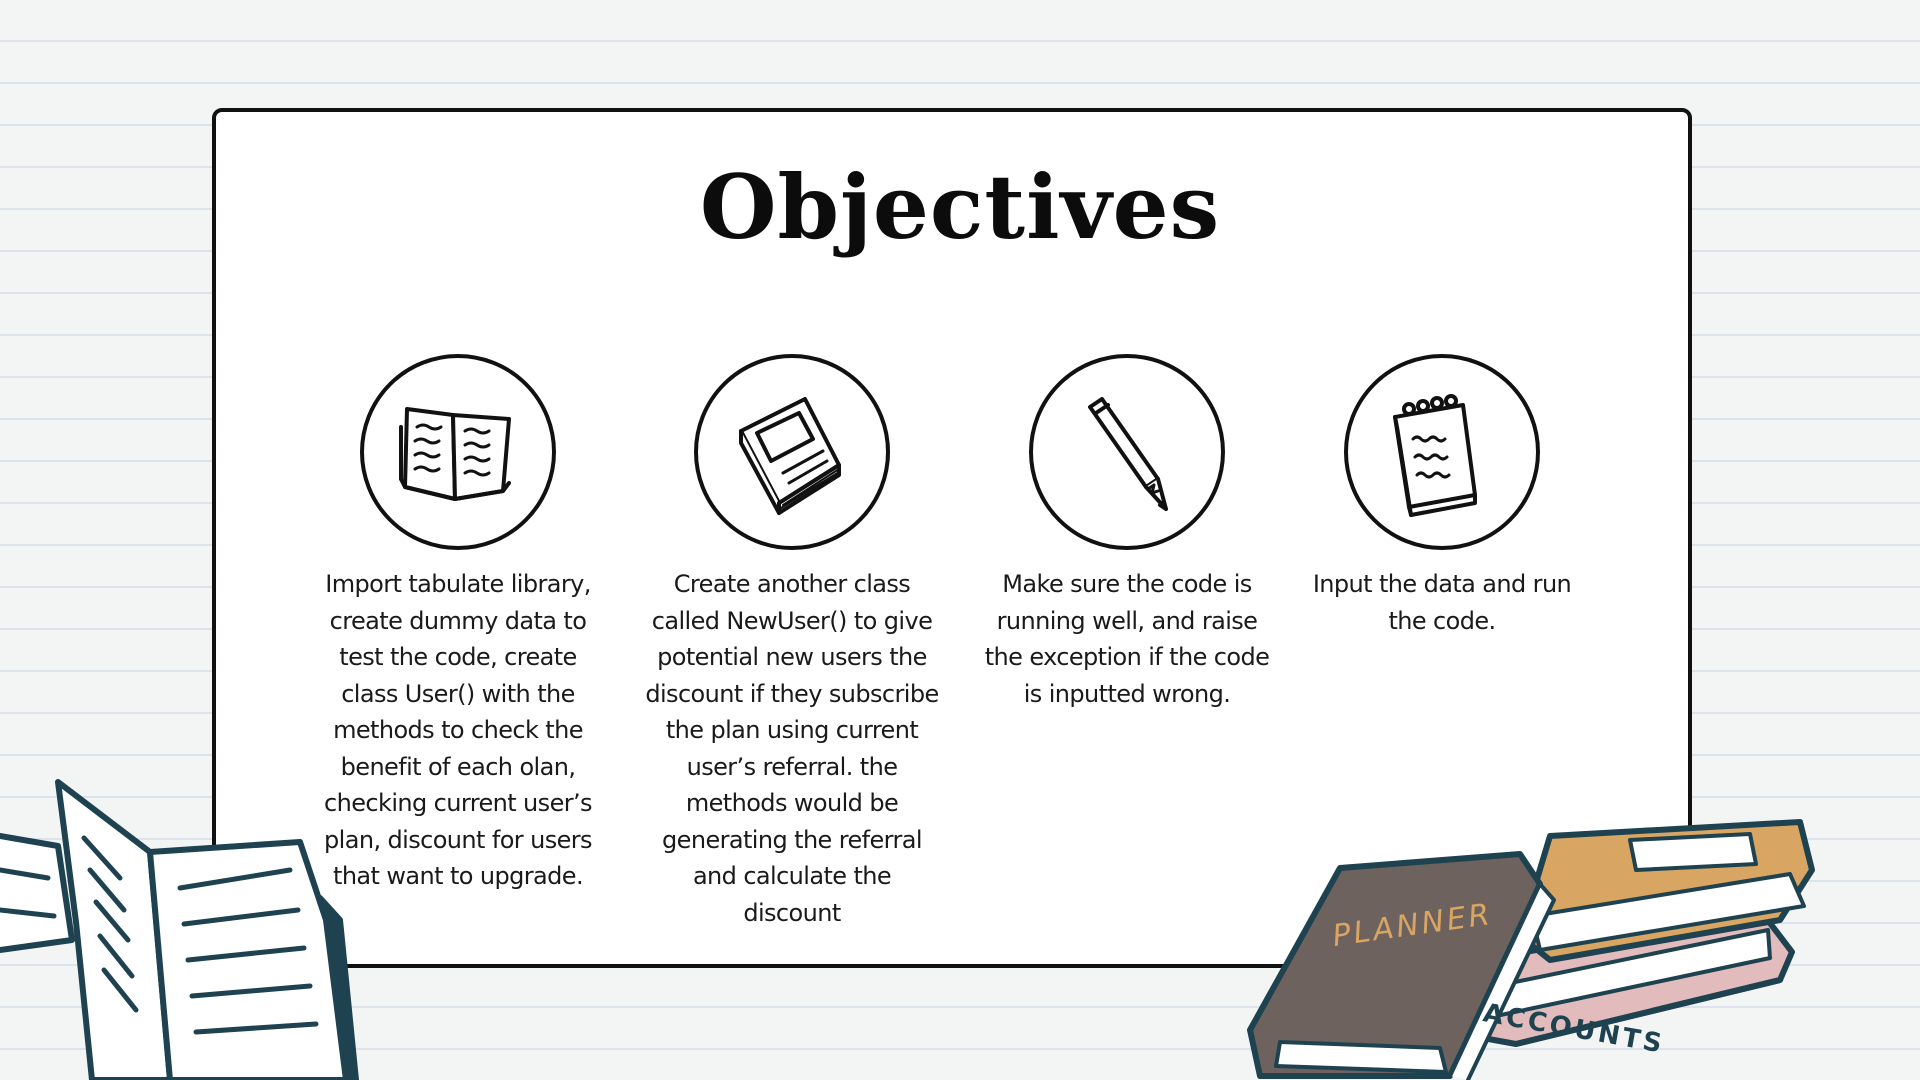  Describe the element at coordinates (179, 929) in the screenshot. I see `open-book-illustration` at that location.